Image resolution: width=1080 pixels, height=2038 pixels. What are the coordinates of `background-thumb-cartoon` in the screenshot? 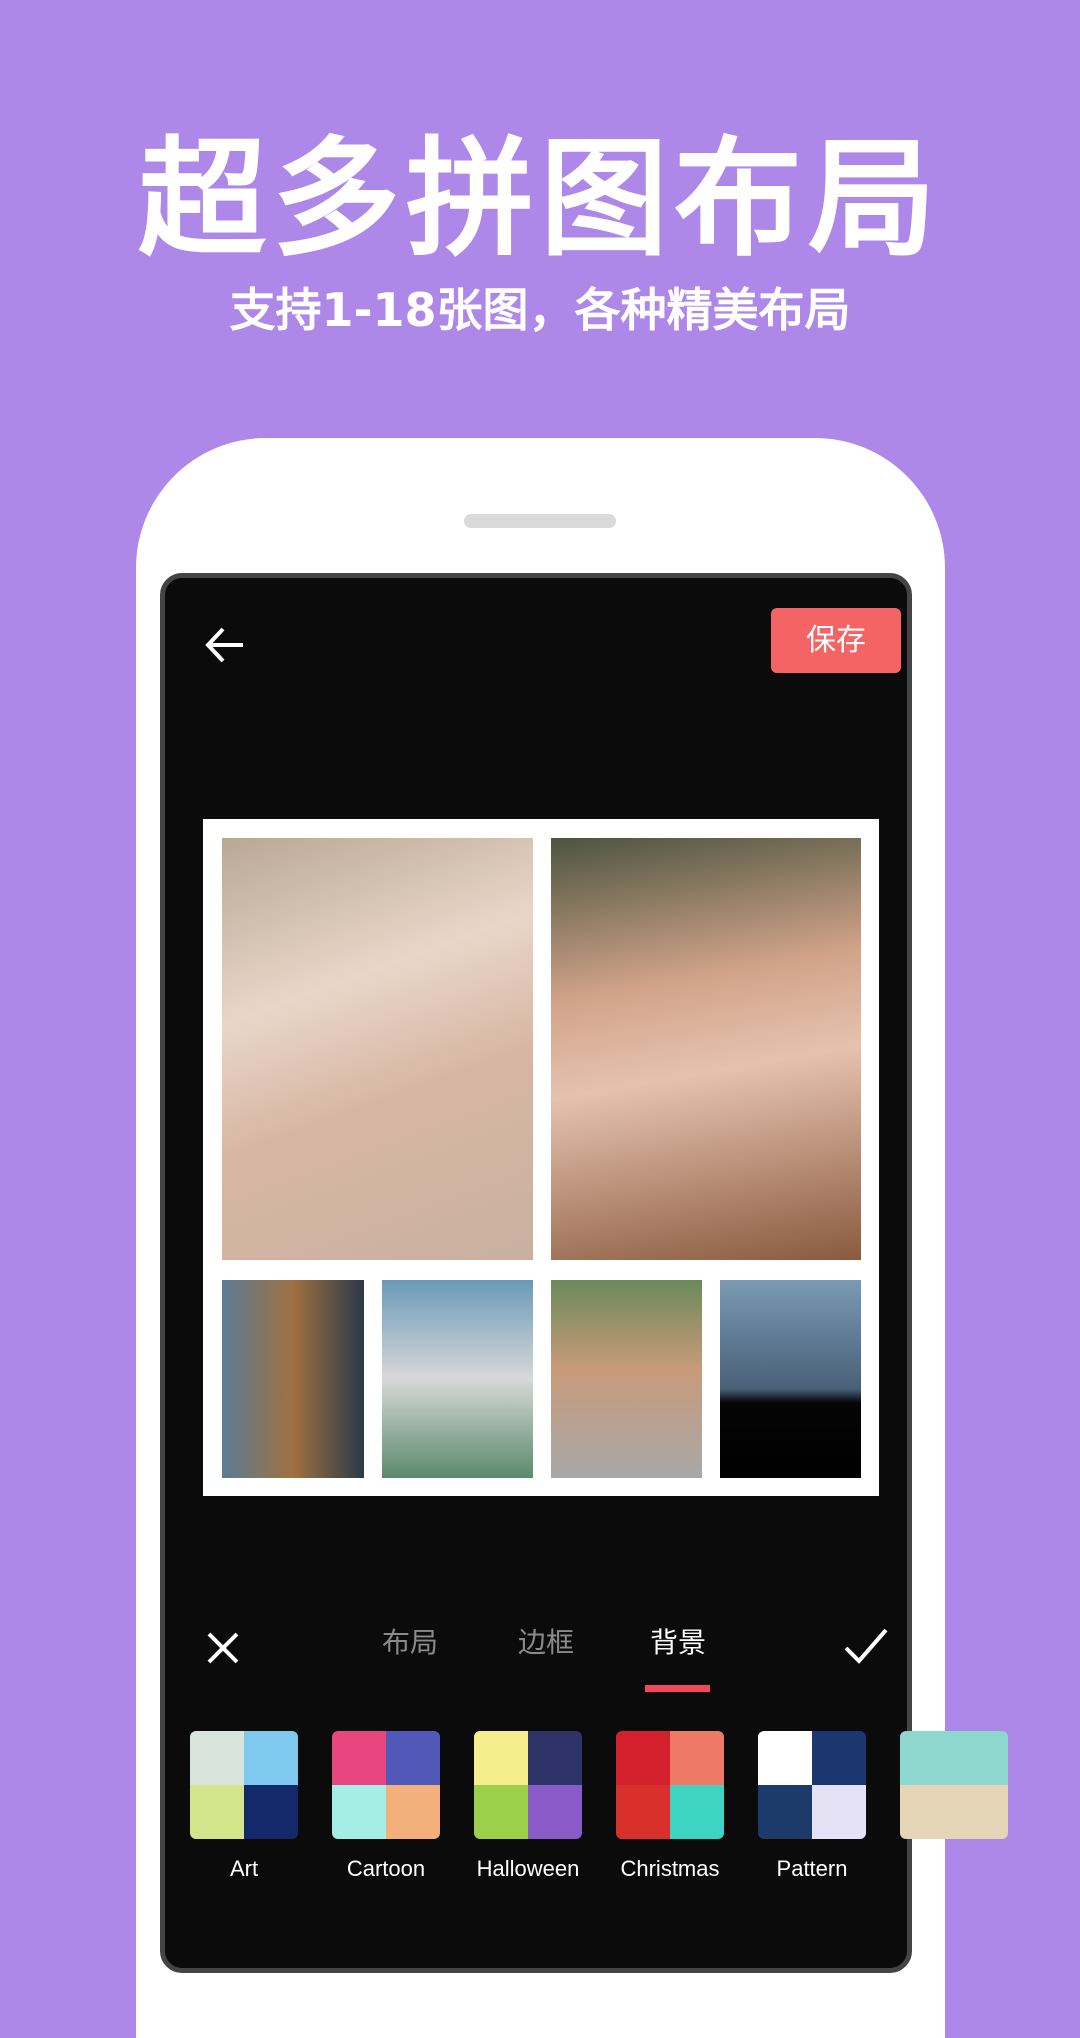 It's located at (386, 1785).